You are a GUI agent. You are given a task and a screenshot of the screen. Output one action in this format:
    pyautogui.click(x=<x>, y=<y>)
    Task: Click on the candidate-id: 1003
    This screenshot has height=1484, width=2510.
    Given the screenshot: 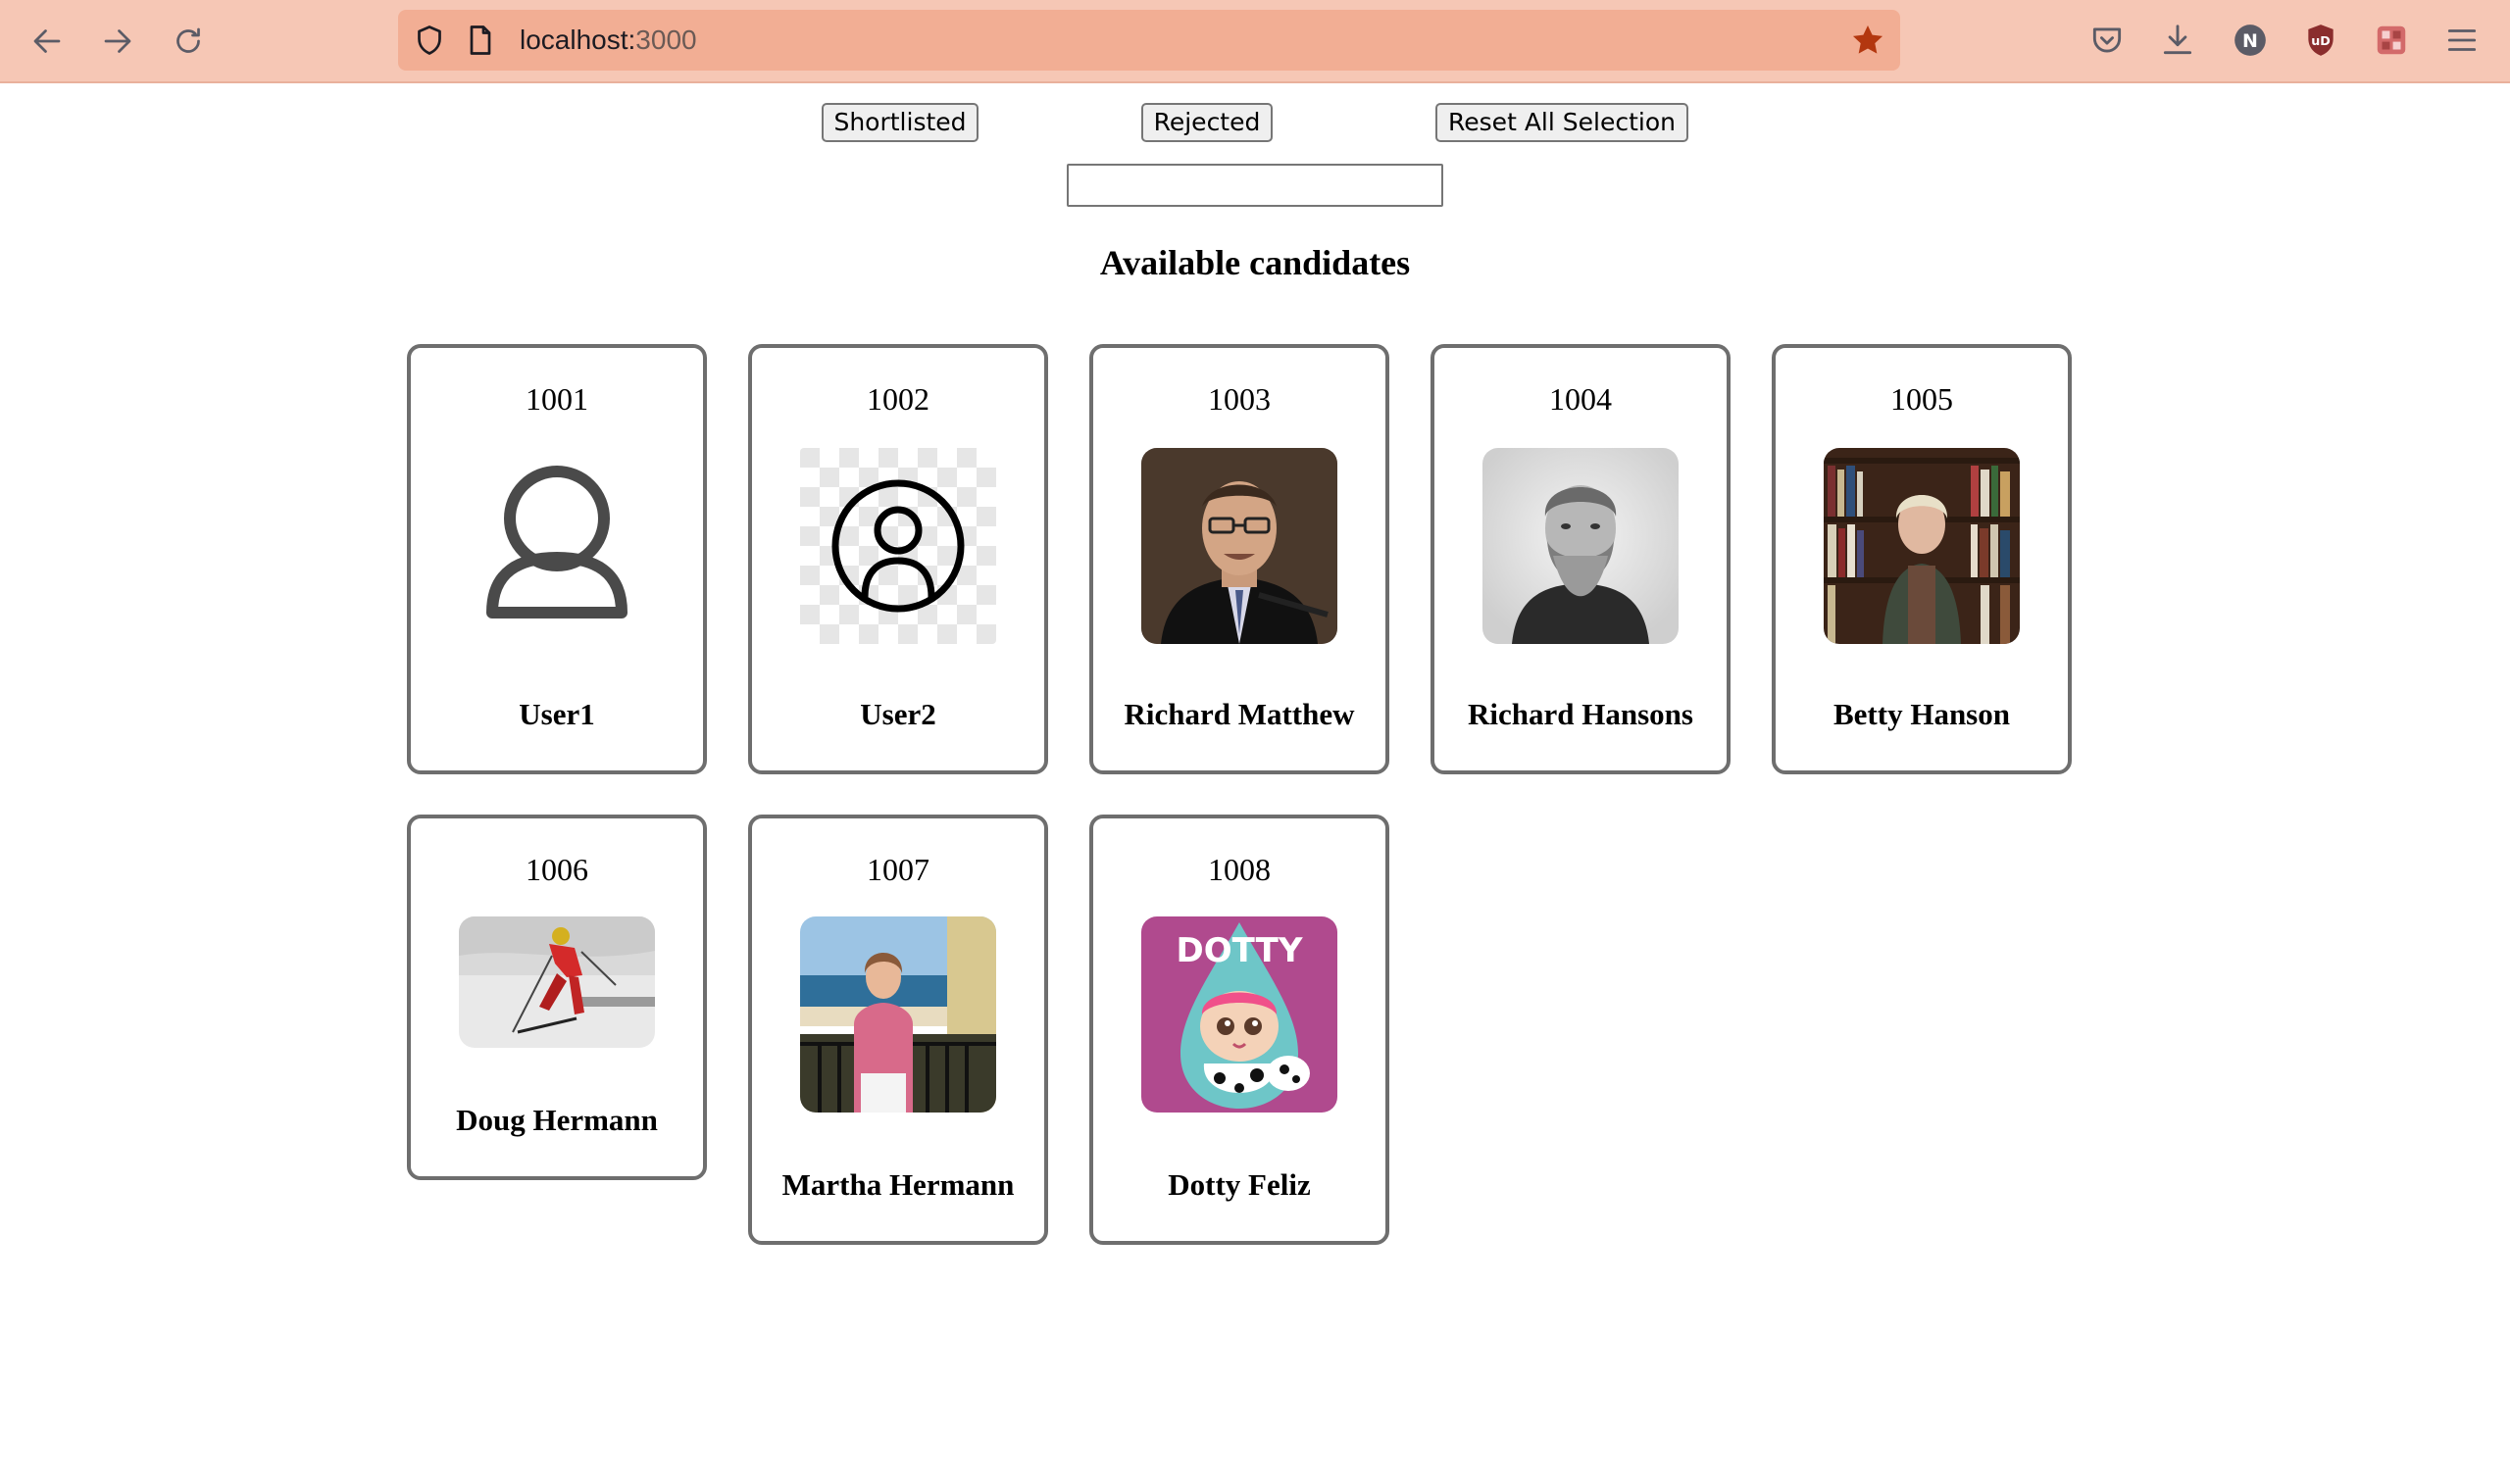 What is the action you would take?
    pyautogui.click(x=1239, y=399)
    